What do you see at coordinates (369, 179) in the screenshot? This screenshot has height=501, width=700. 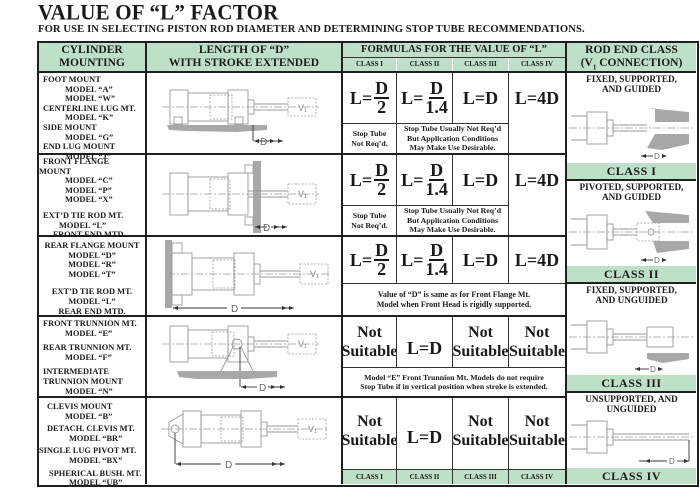 I see `formula-r2-class1: L= D 2` at bounding box center [369, 179].